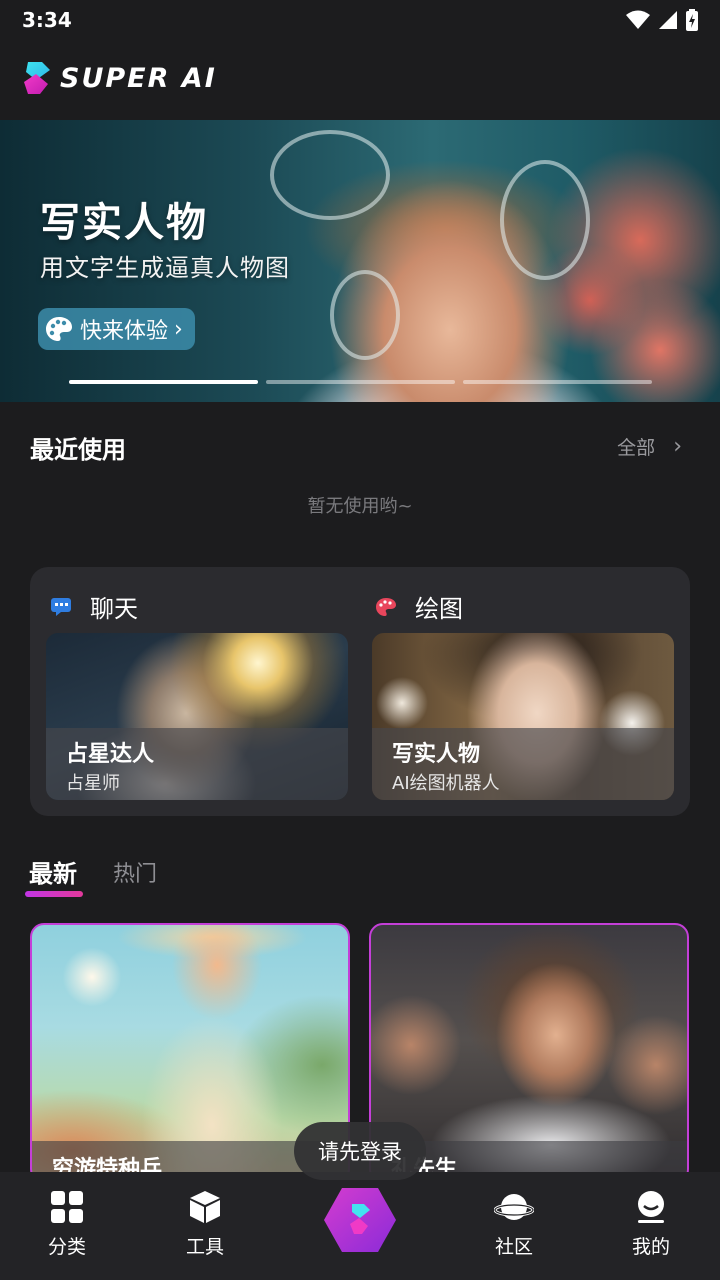 Image resolution: width=720 pixels, height=1280 pixels. Describe the element at coordinates (360, 506) in the screenshot. I see `recent-empty-text: 暂无使用哟~` at that location.